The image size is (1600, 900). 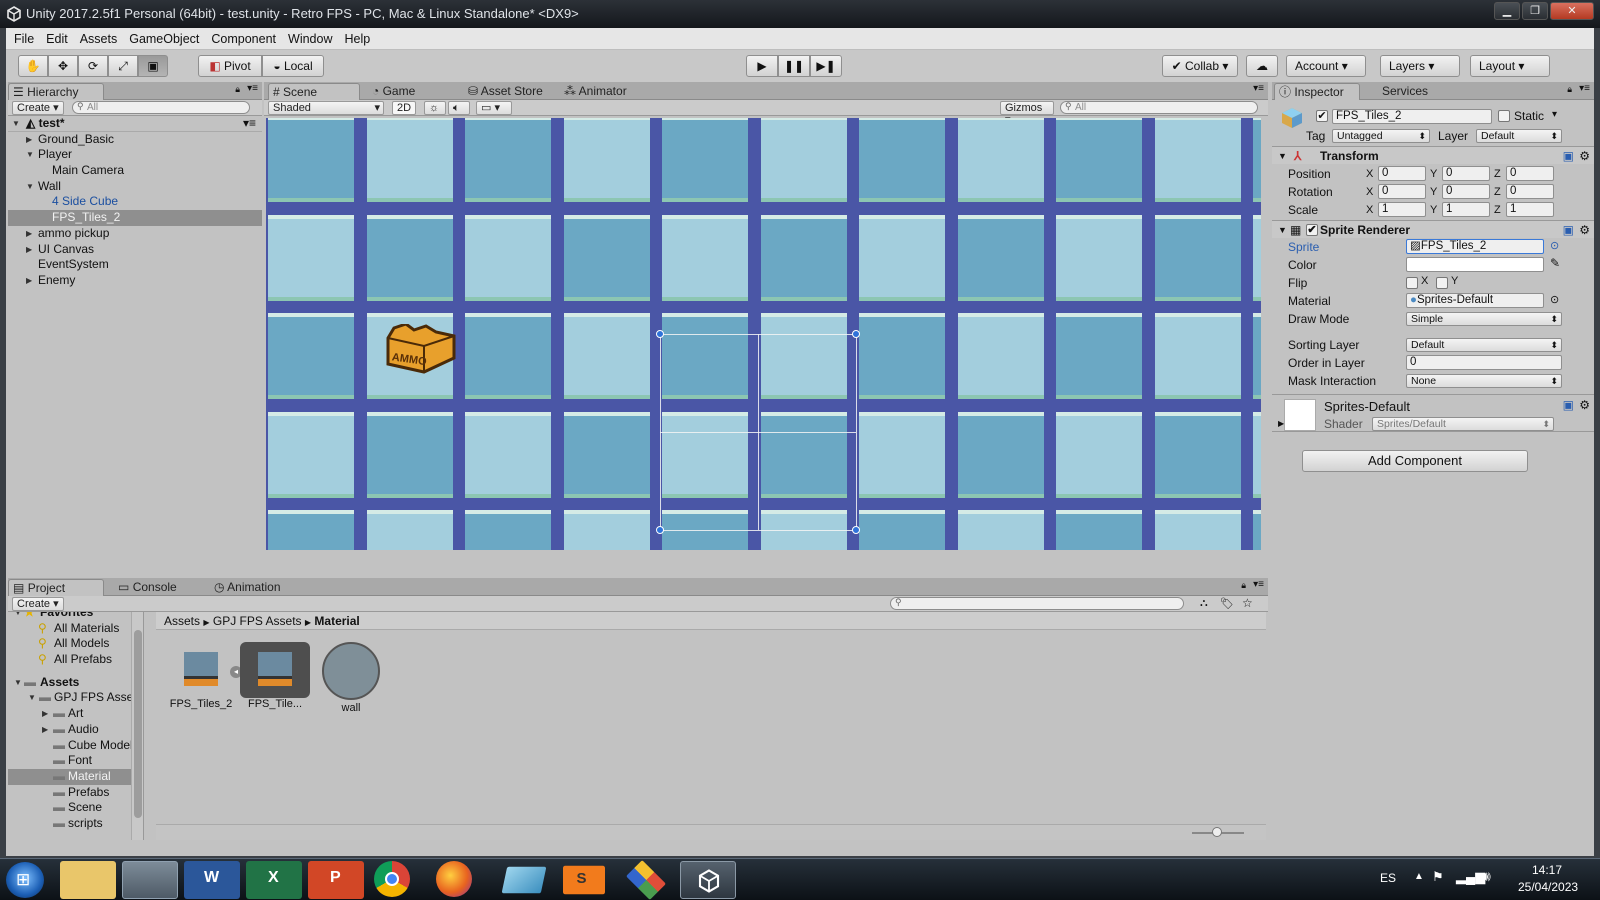 What do you see at coordinates (257, 621) in the screenshot?
I see `breadcrumb-gpj-fps-assets: GPJ FPS Assets` at bounding box center [257, 621].